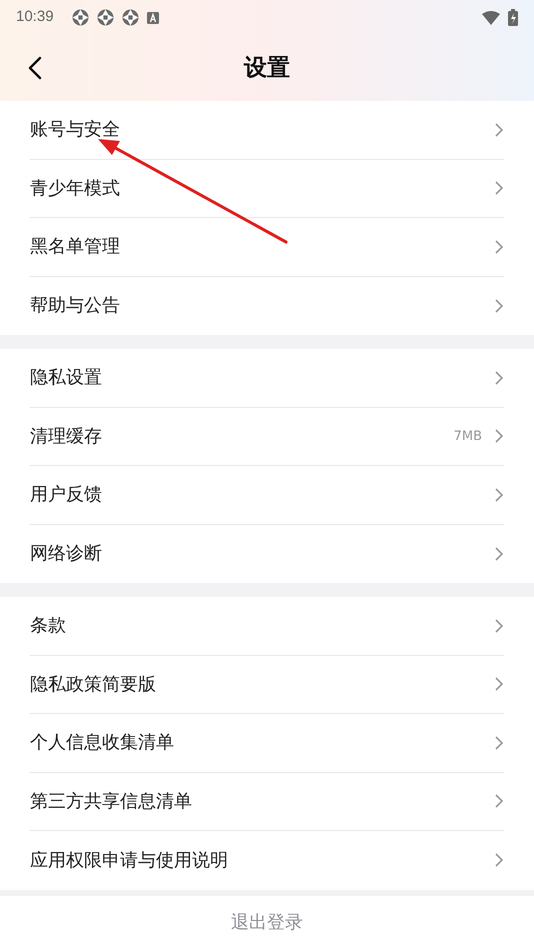 The height and width of the screenshot is (950, 534). I want to click on settings-item: 黑名单管理, so click(267, 247).